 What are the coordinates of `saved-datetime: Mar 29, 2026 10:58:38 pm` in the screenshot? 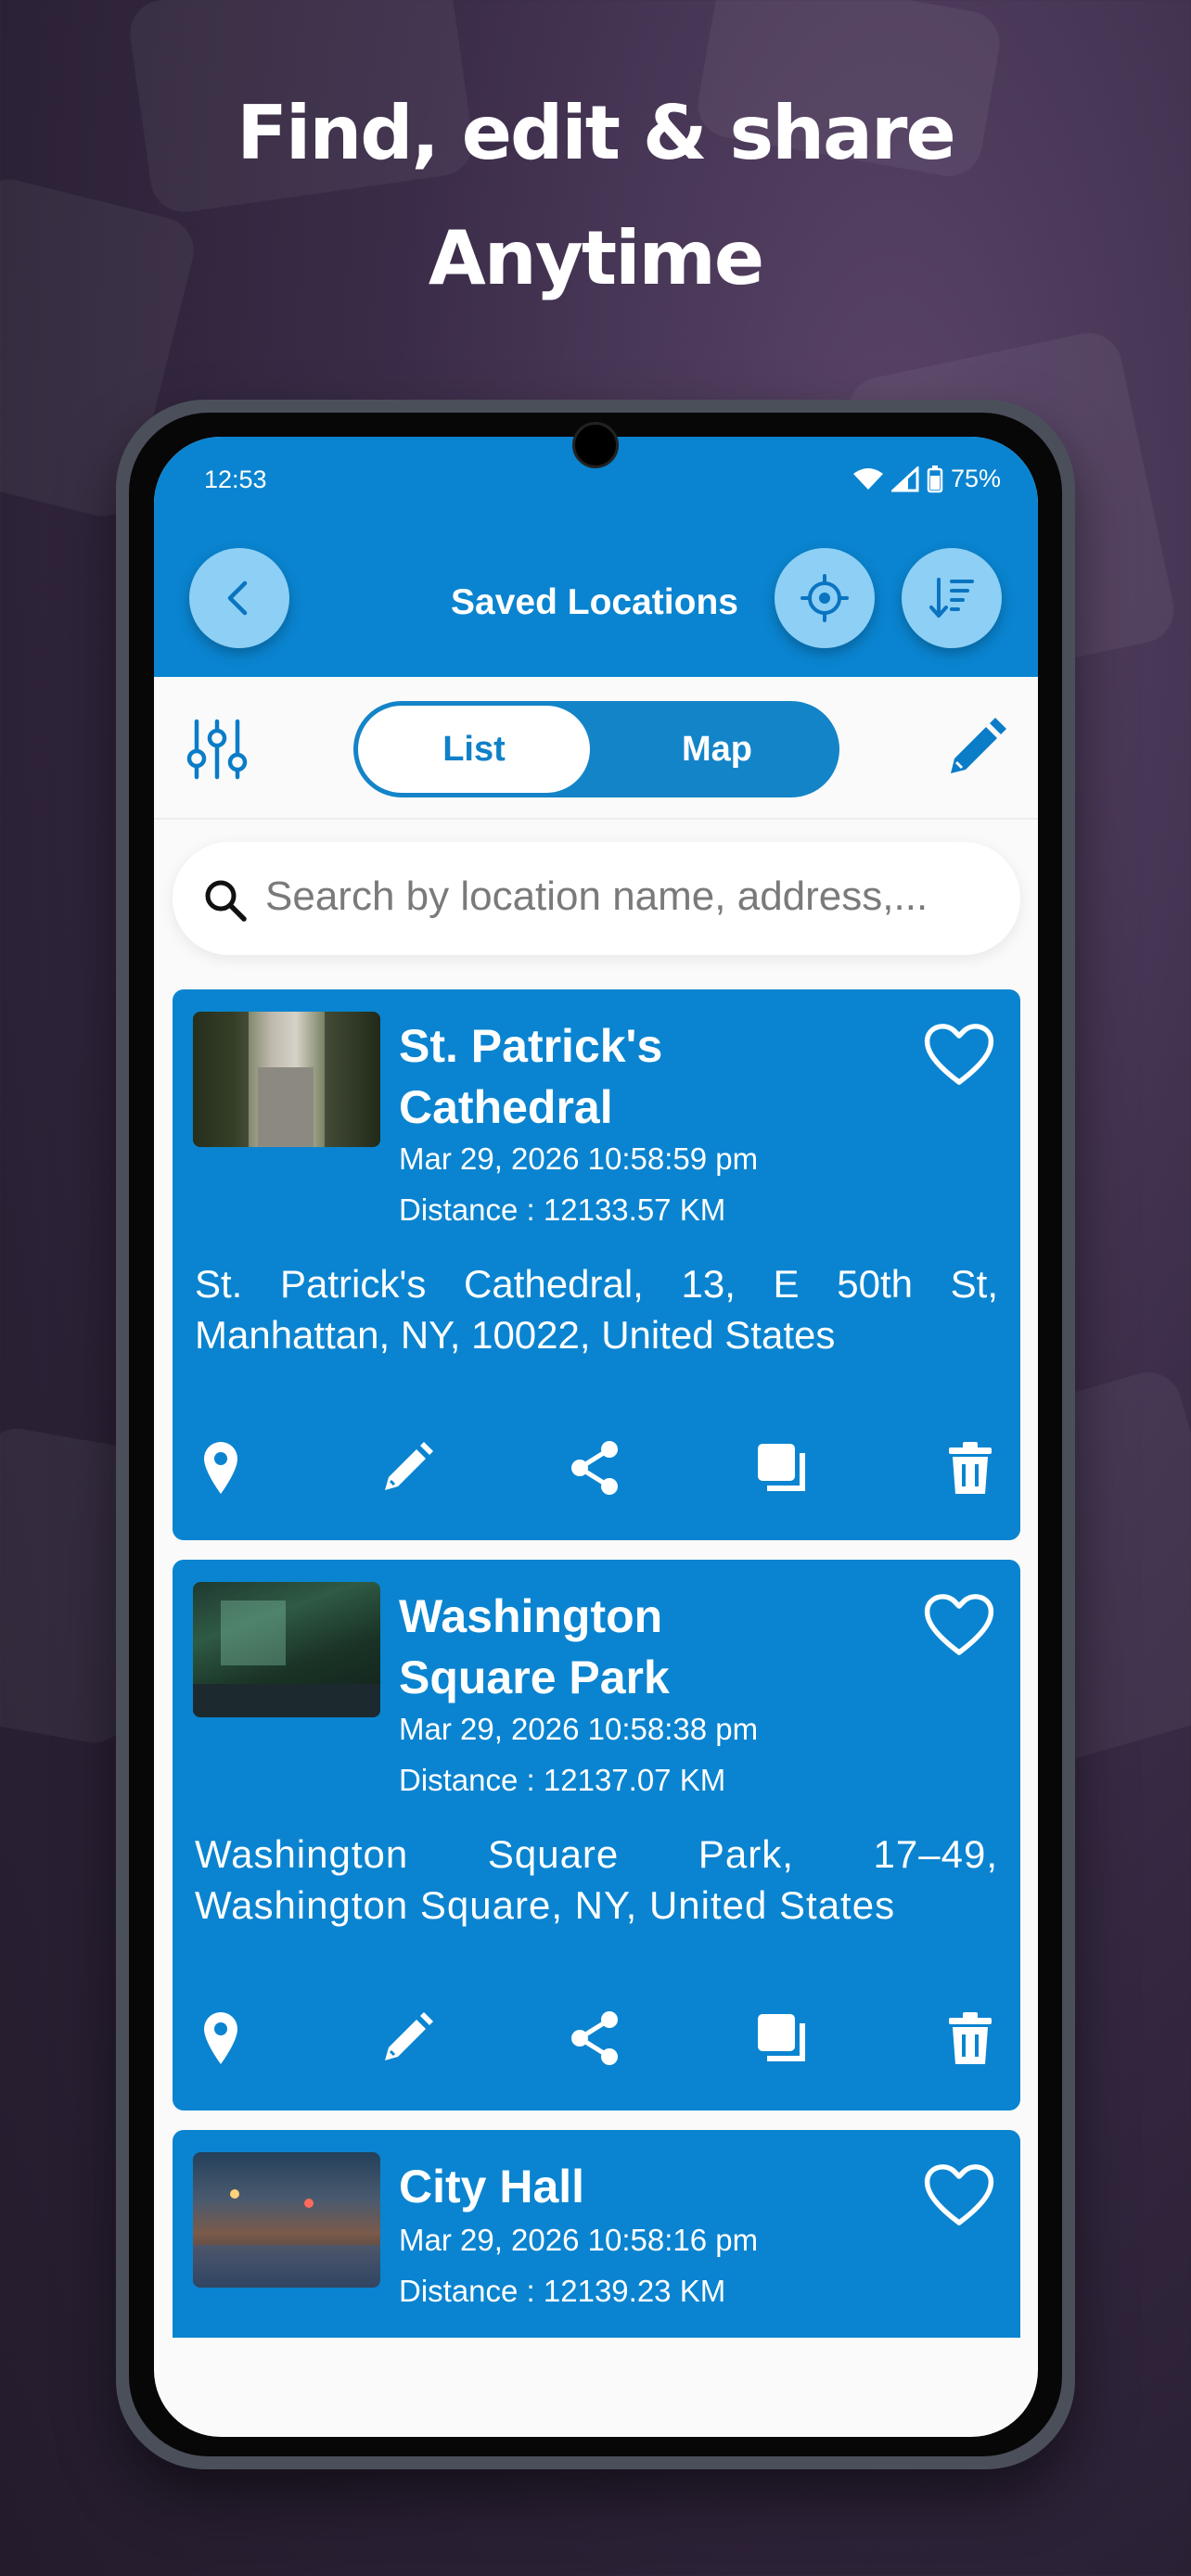 It's located at (579, 1729).